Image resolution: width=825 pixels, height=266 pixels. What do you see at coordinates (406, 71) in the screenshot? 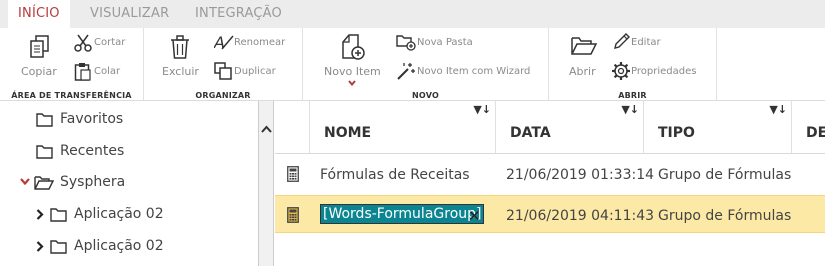
I see `wizard-wand-icon` at bounding box center [406, 71].